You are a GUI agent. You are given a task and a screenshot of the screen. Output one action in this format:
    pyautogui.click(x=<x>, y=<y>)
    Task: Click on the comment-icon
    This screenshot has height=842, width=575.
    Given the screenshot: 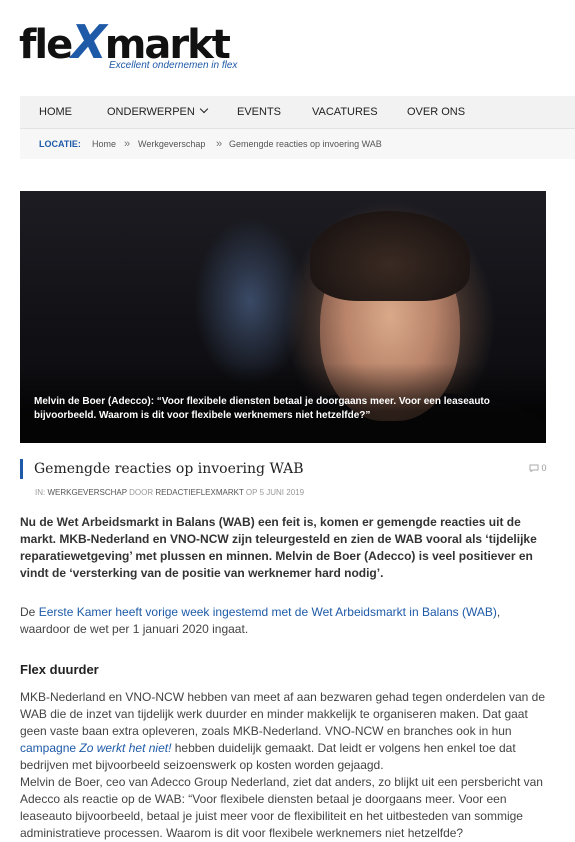 What is the action you would take?
    pyautogui.click(x=534, y=468)
    